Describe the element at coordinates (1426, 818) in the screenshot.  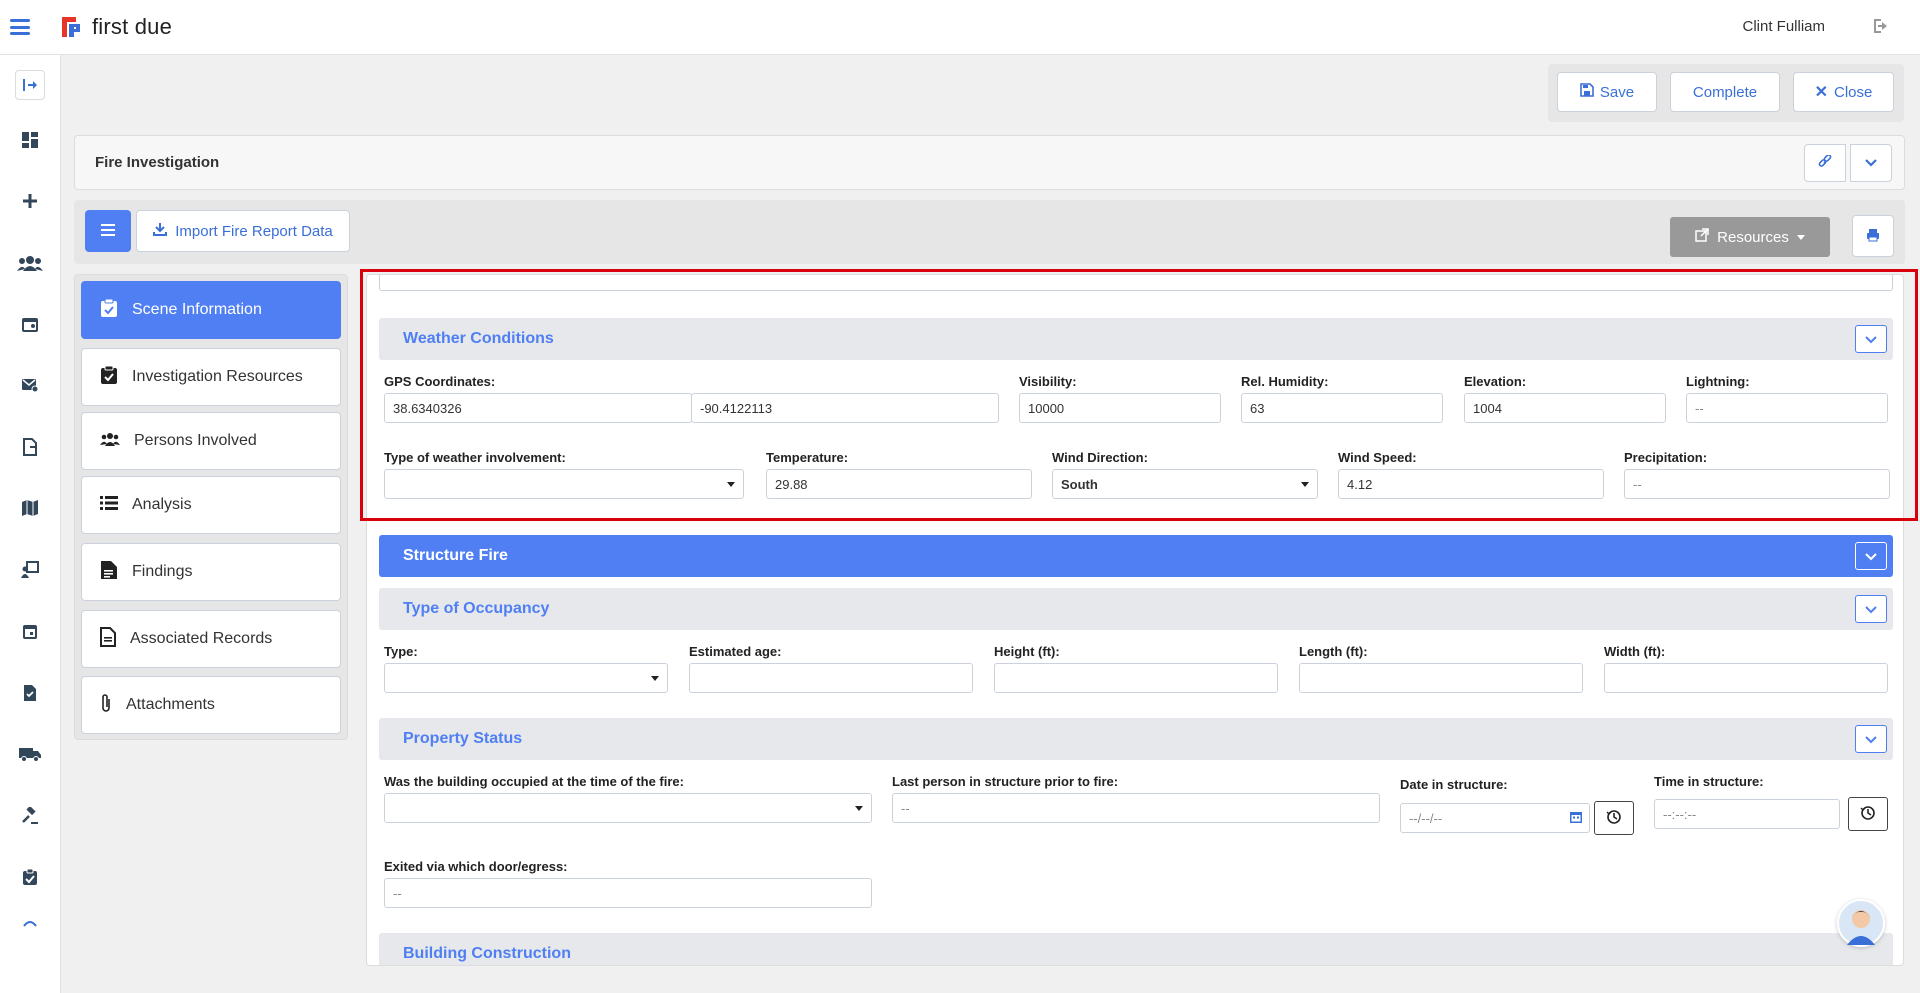
I see `date-placeholder: --/--/--` at that location.